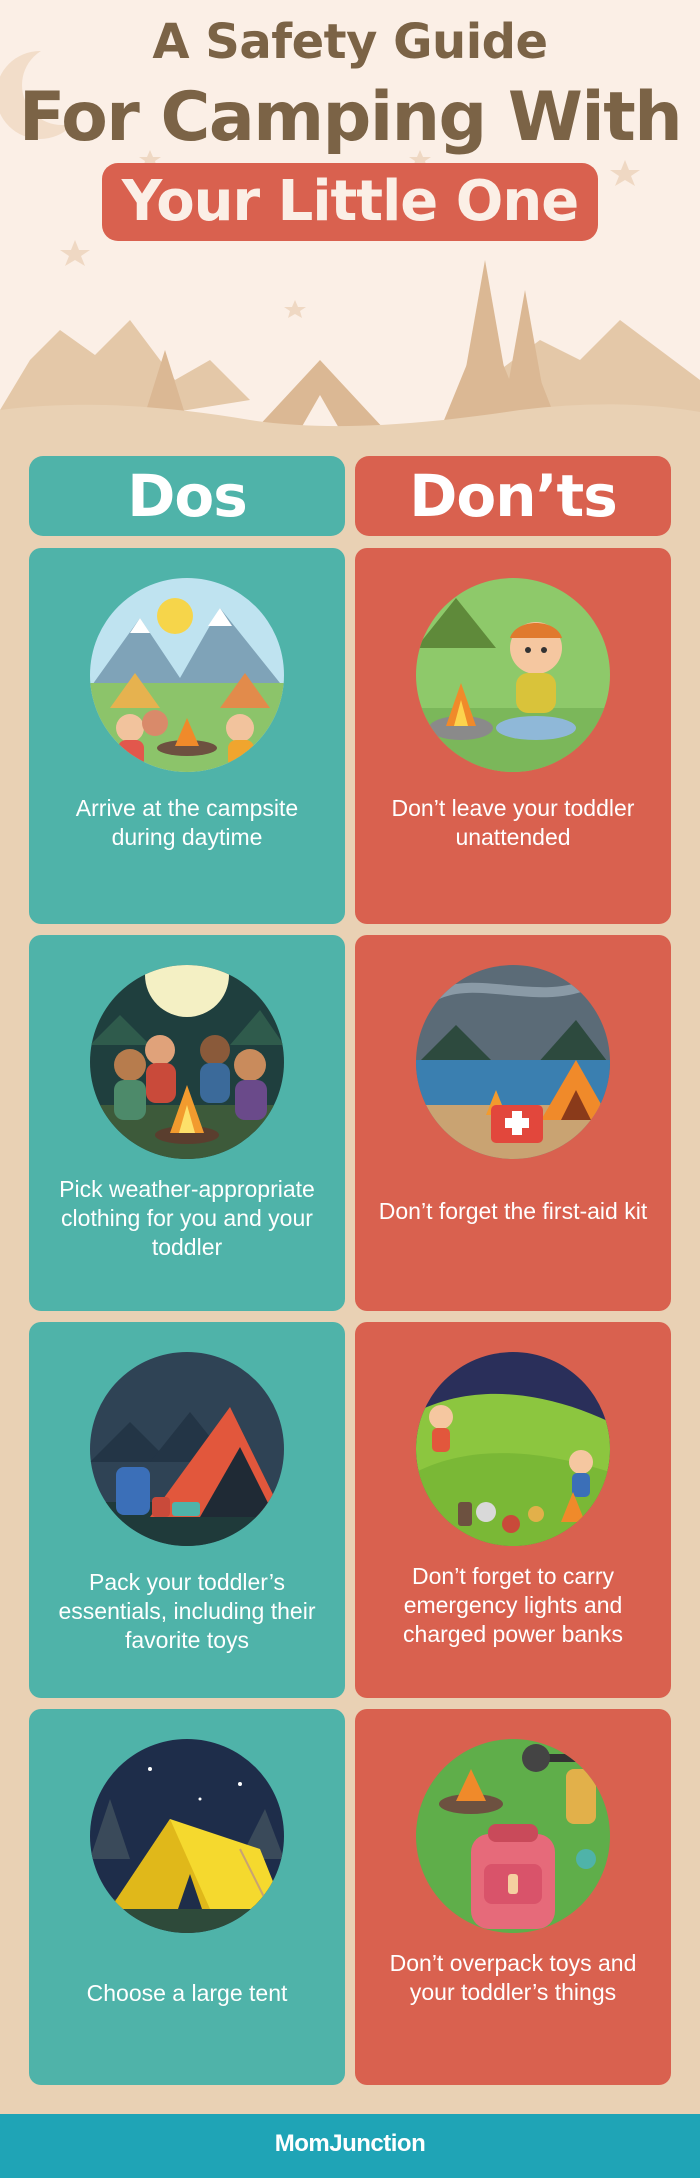 This screenshot has width=700, height=2178. Describe the element at coordinates (513, 675) in the screenshot. I see `toddler-fire-icon` at that location.